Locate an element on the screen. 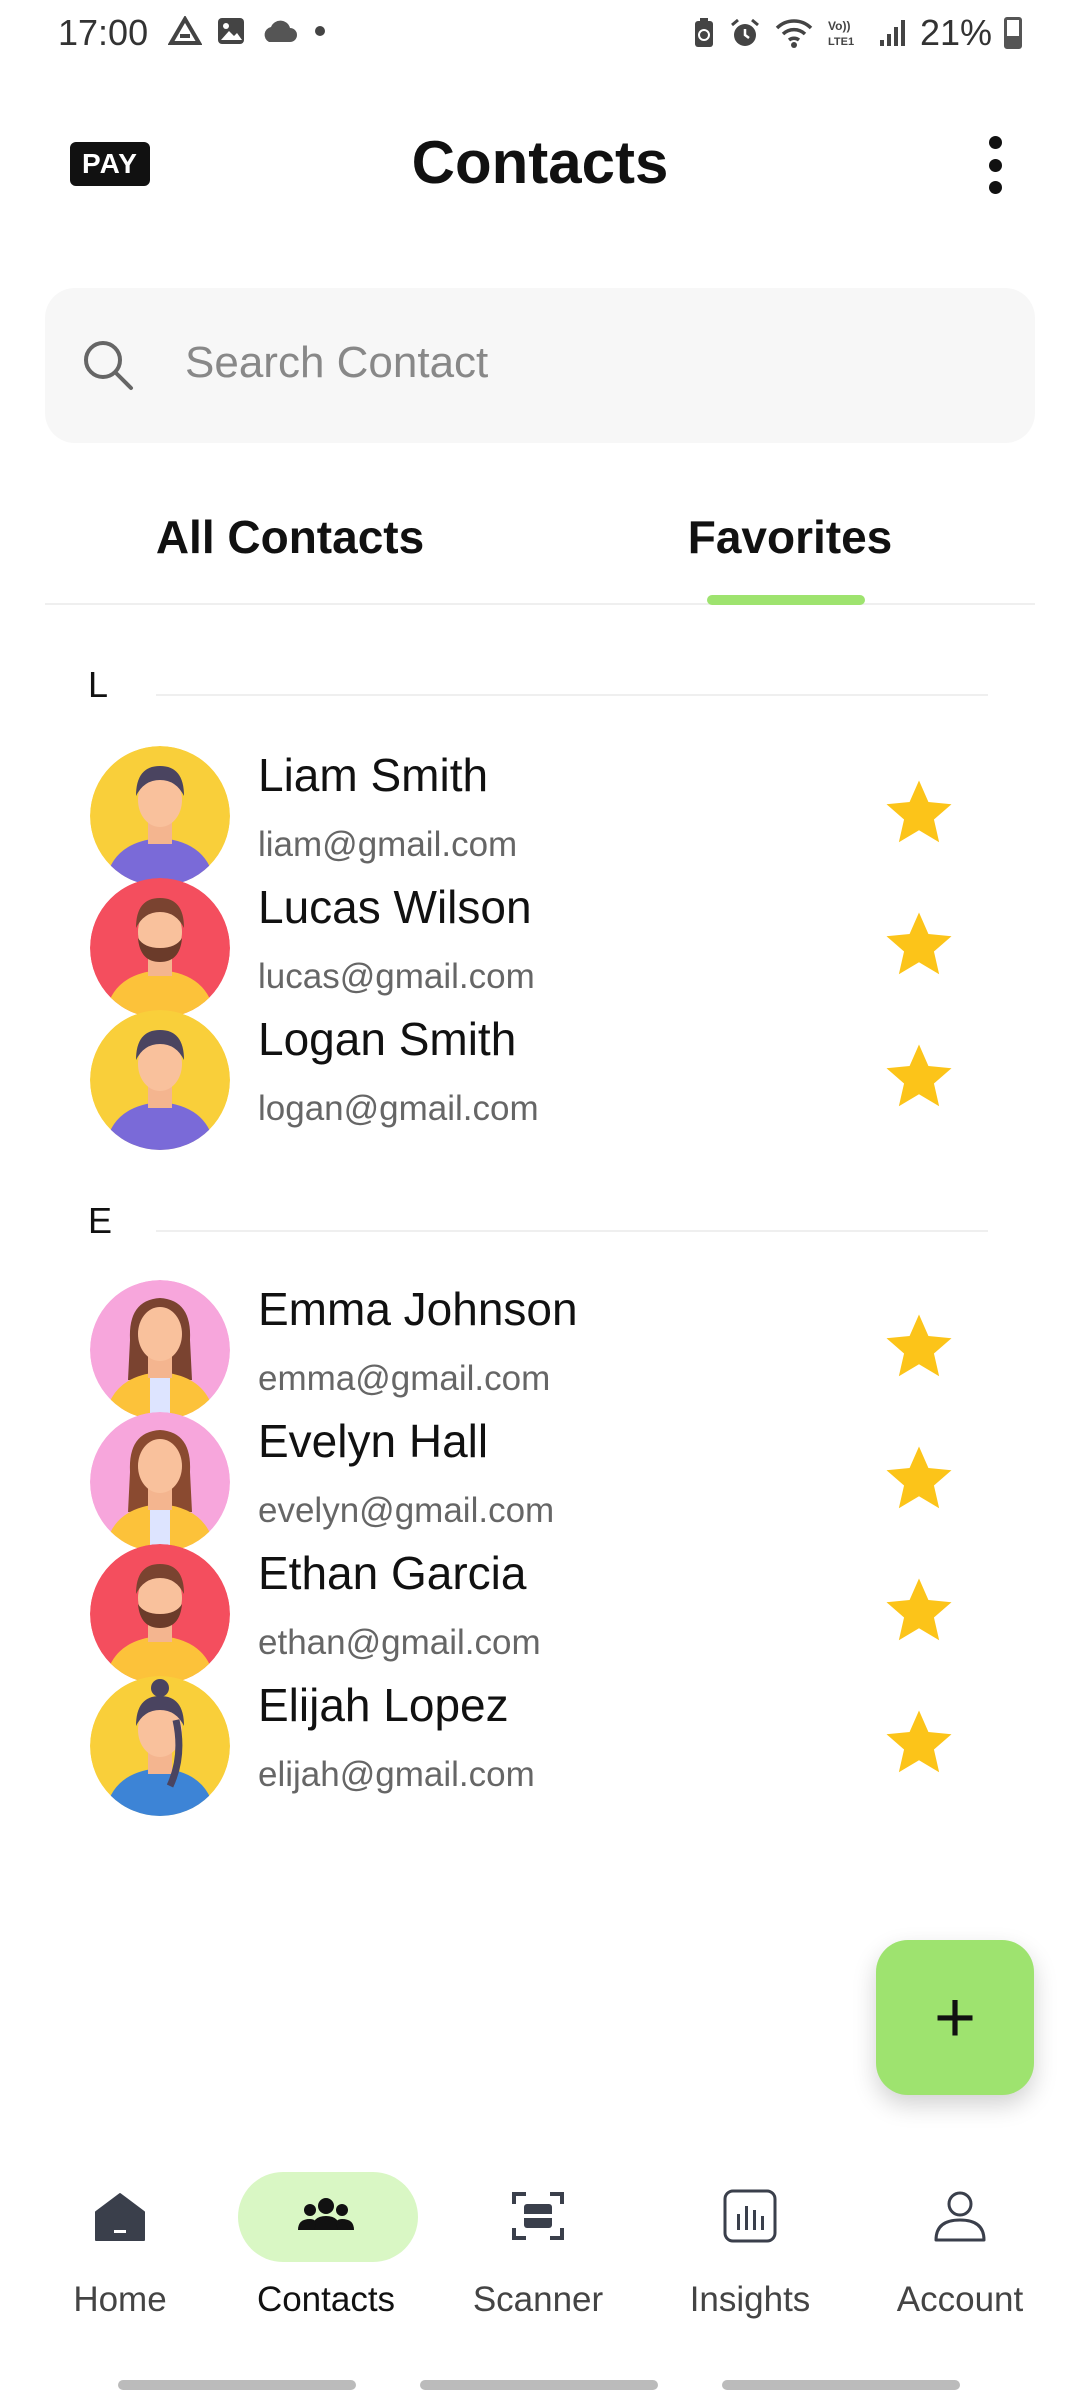  battery-saver-icon is located at coordinates (703, 32).